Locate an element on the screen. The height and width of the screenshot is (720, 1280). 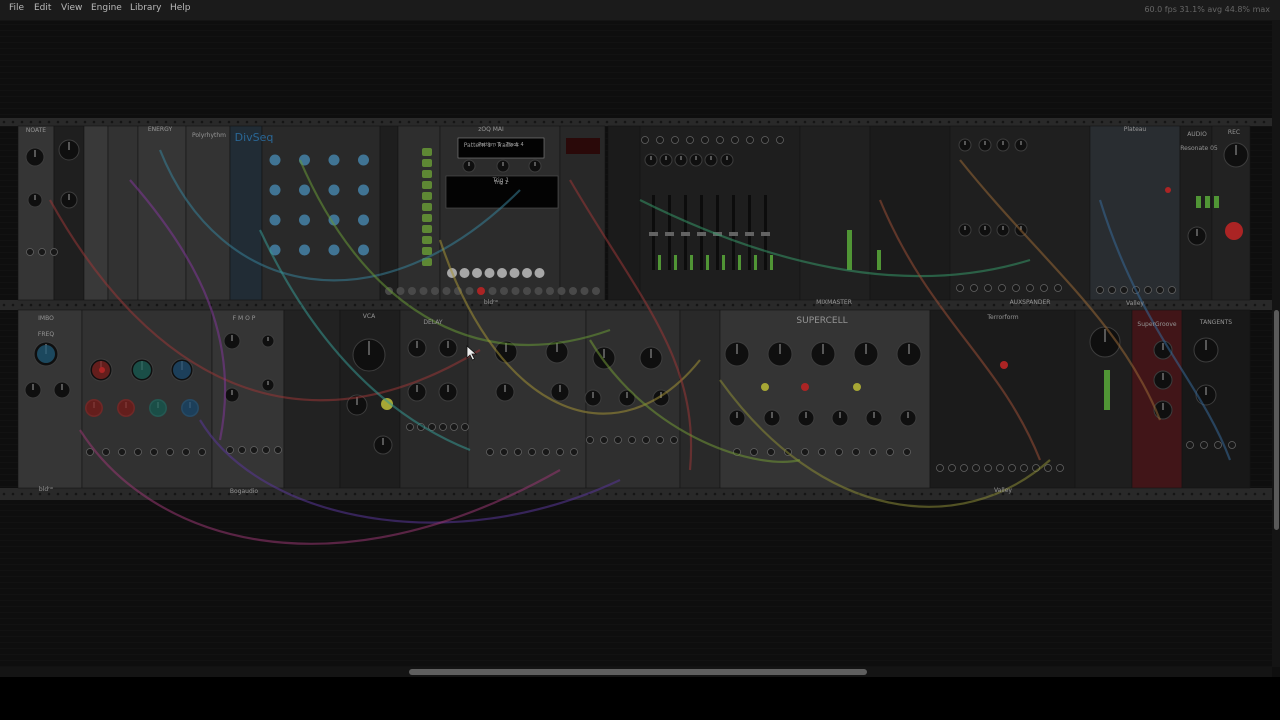
menu-edit: Edit is located at coordinates (42, 8).